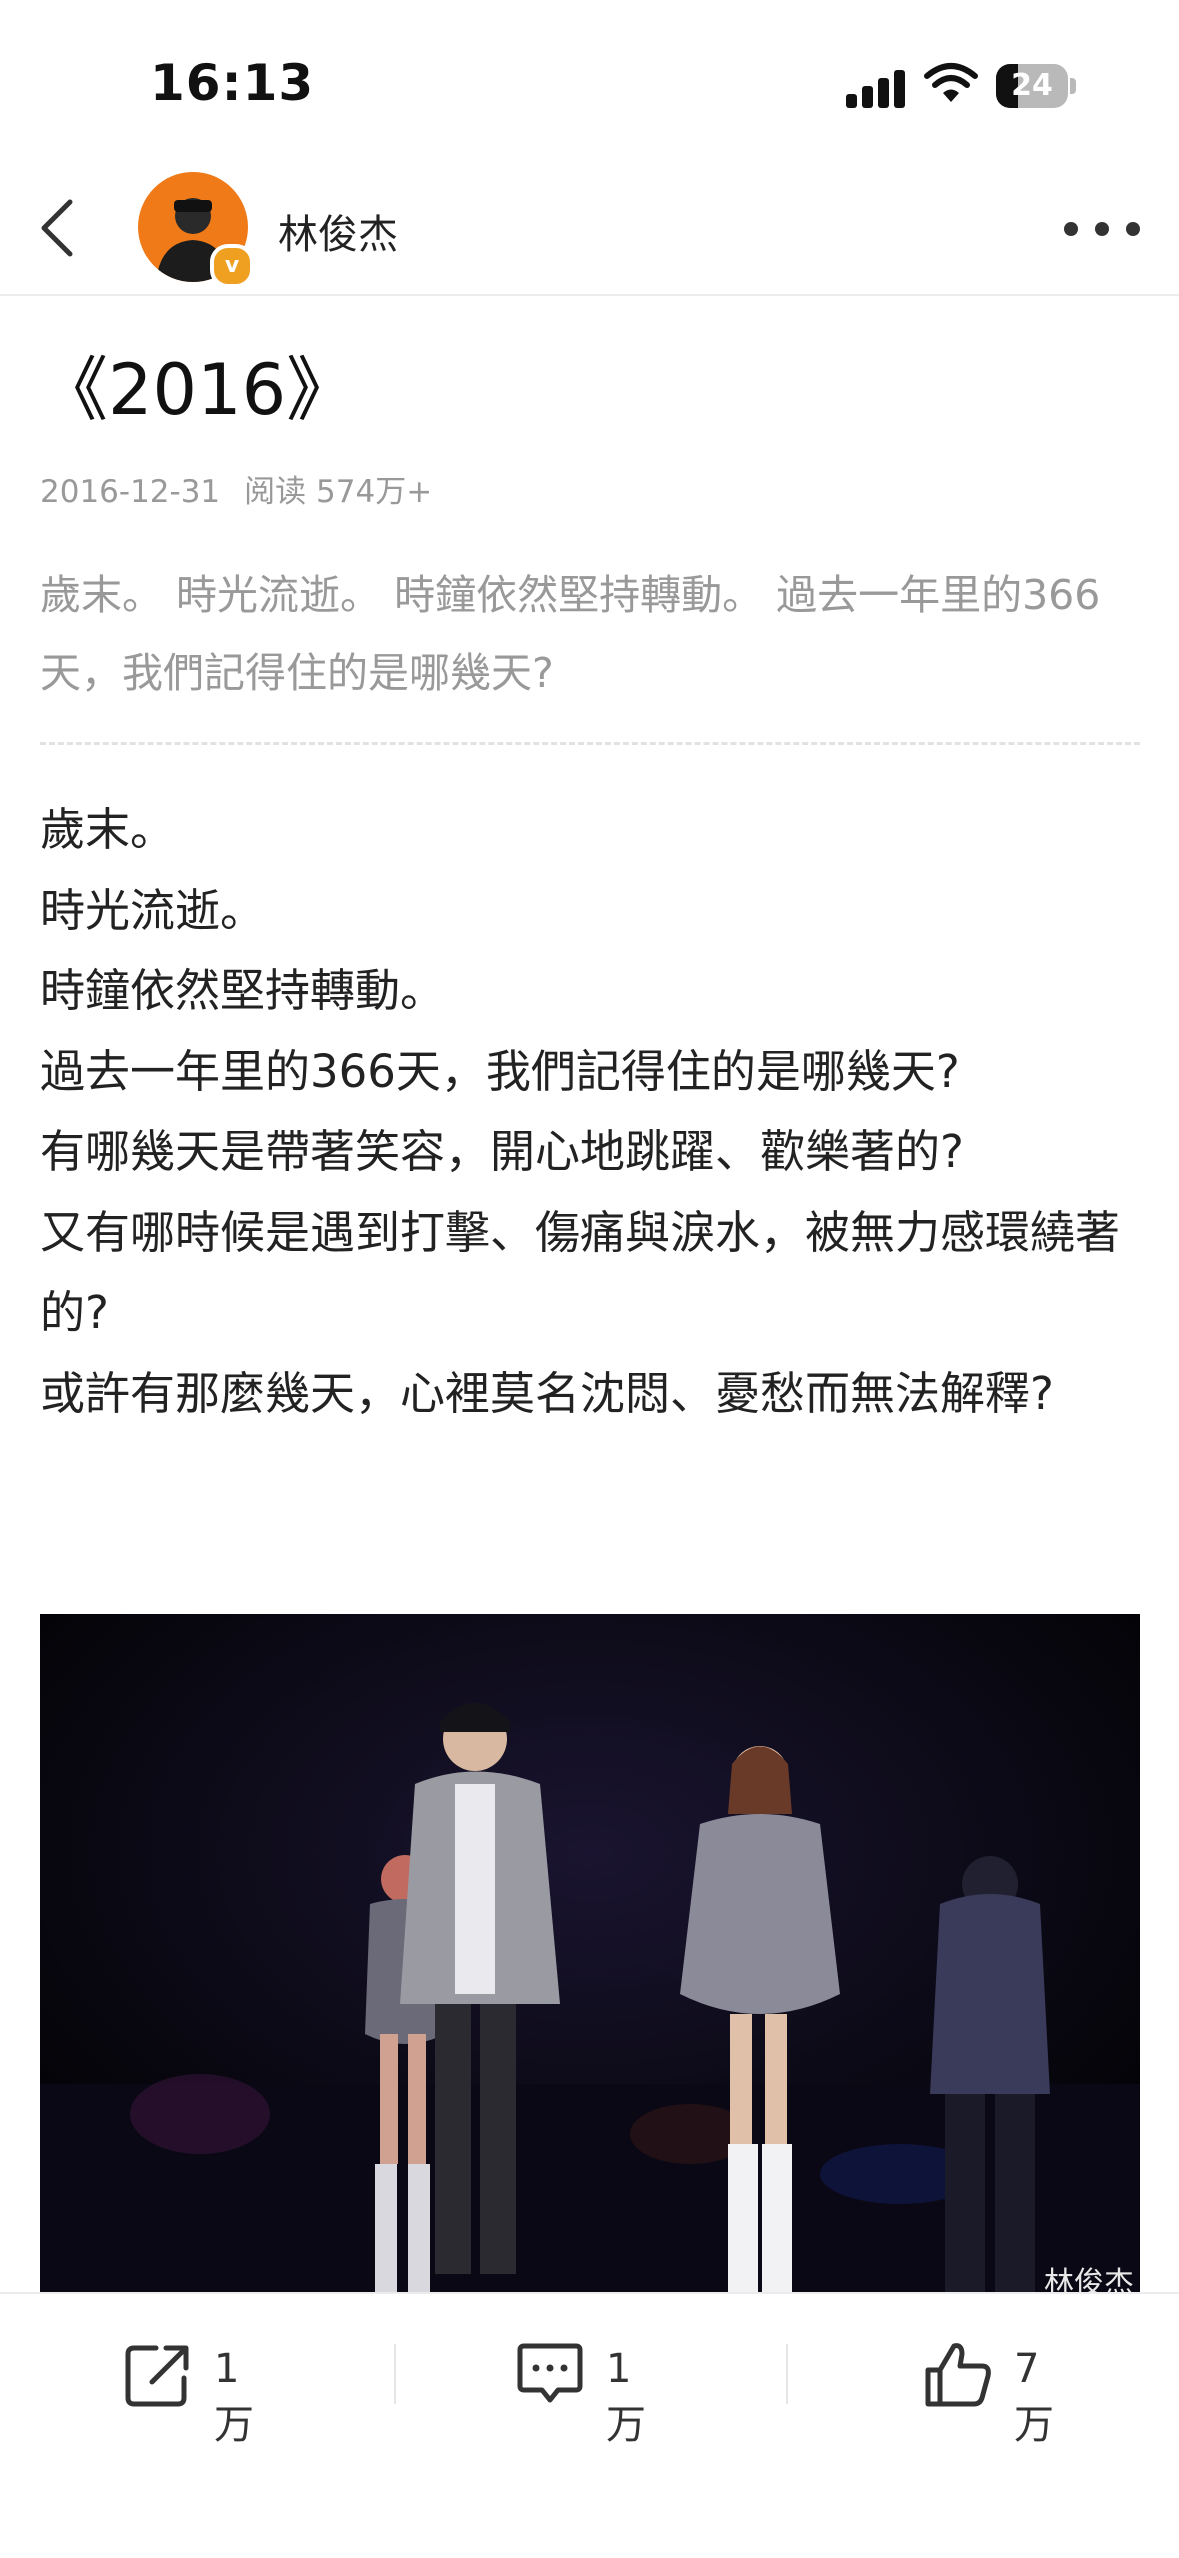 Image resolution: width=1179 pixels, height=2558 pixels. I want to click on body-paragraph: 時光流逝。, so click(153, 910).